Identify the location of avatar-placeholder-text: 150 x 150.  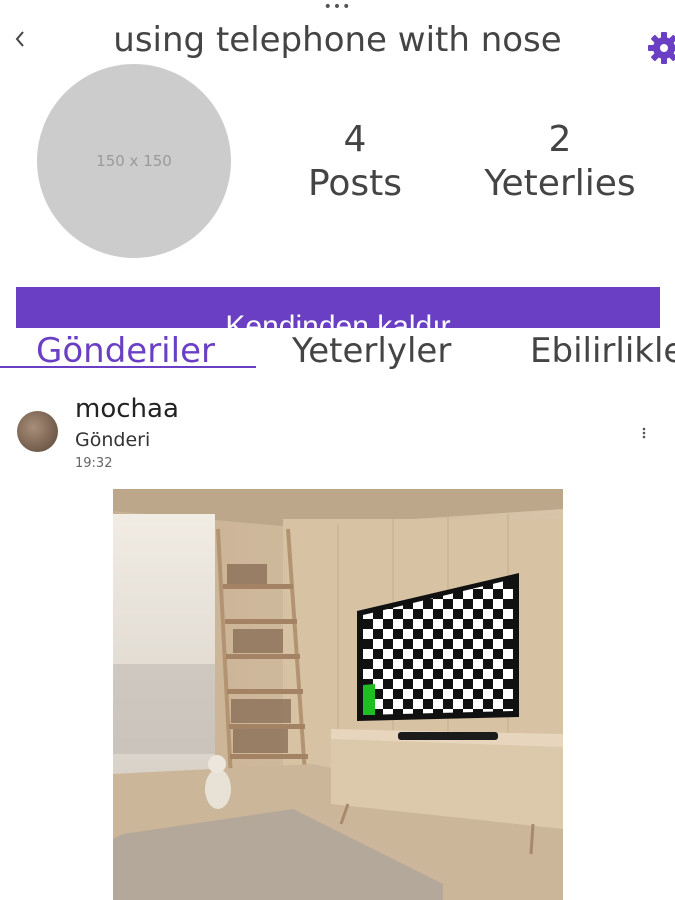
(134, 161).